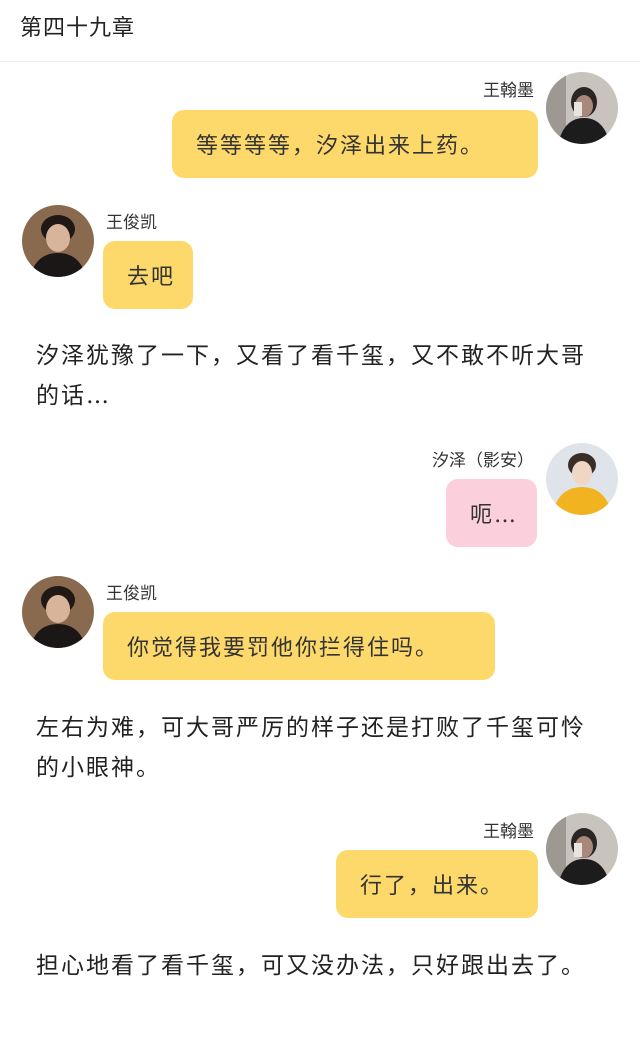  Describe the element at coordinates (582, 479) in the screenshot. I see `boy-yellow-sweater-avatar` at that location.